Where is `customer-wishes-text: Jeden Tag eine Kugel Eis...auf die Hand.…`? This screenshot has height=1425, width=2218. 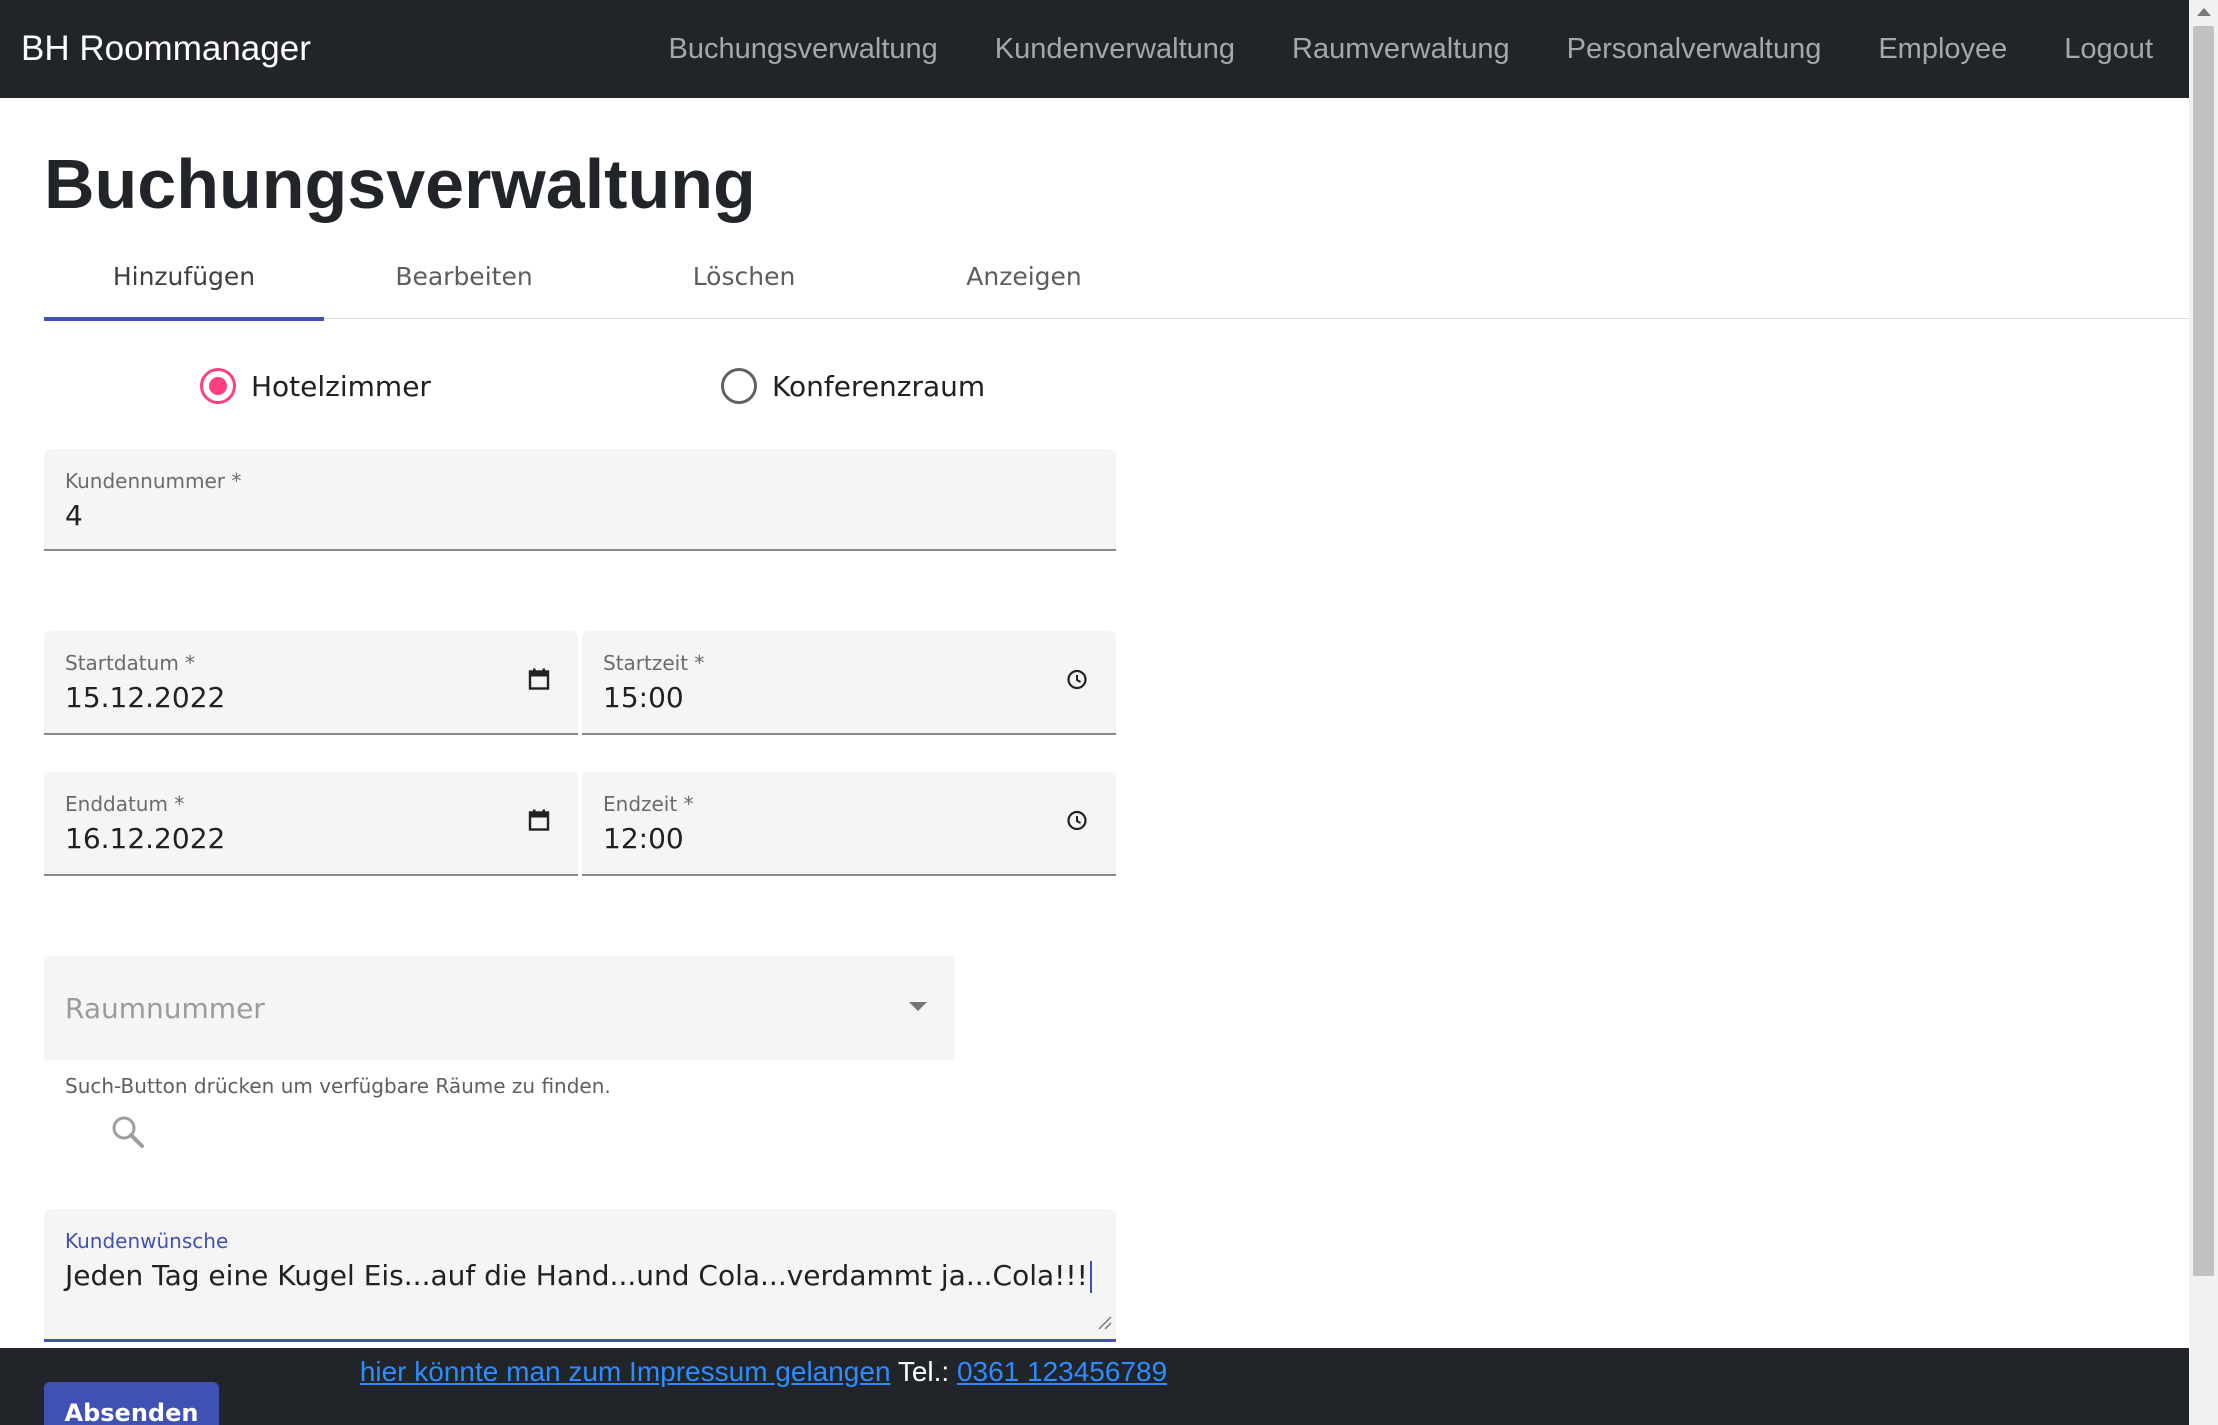
customer-wishes-text: Jeden Tag eine Kugel Eis...auf die Hand.… is located at coordinates (578, 1276).